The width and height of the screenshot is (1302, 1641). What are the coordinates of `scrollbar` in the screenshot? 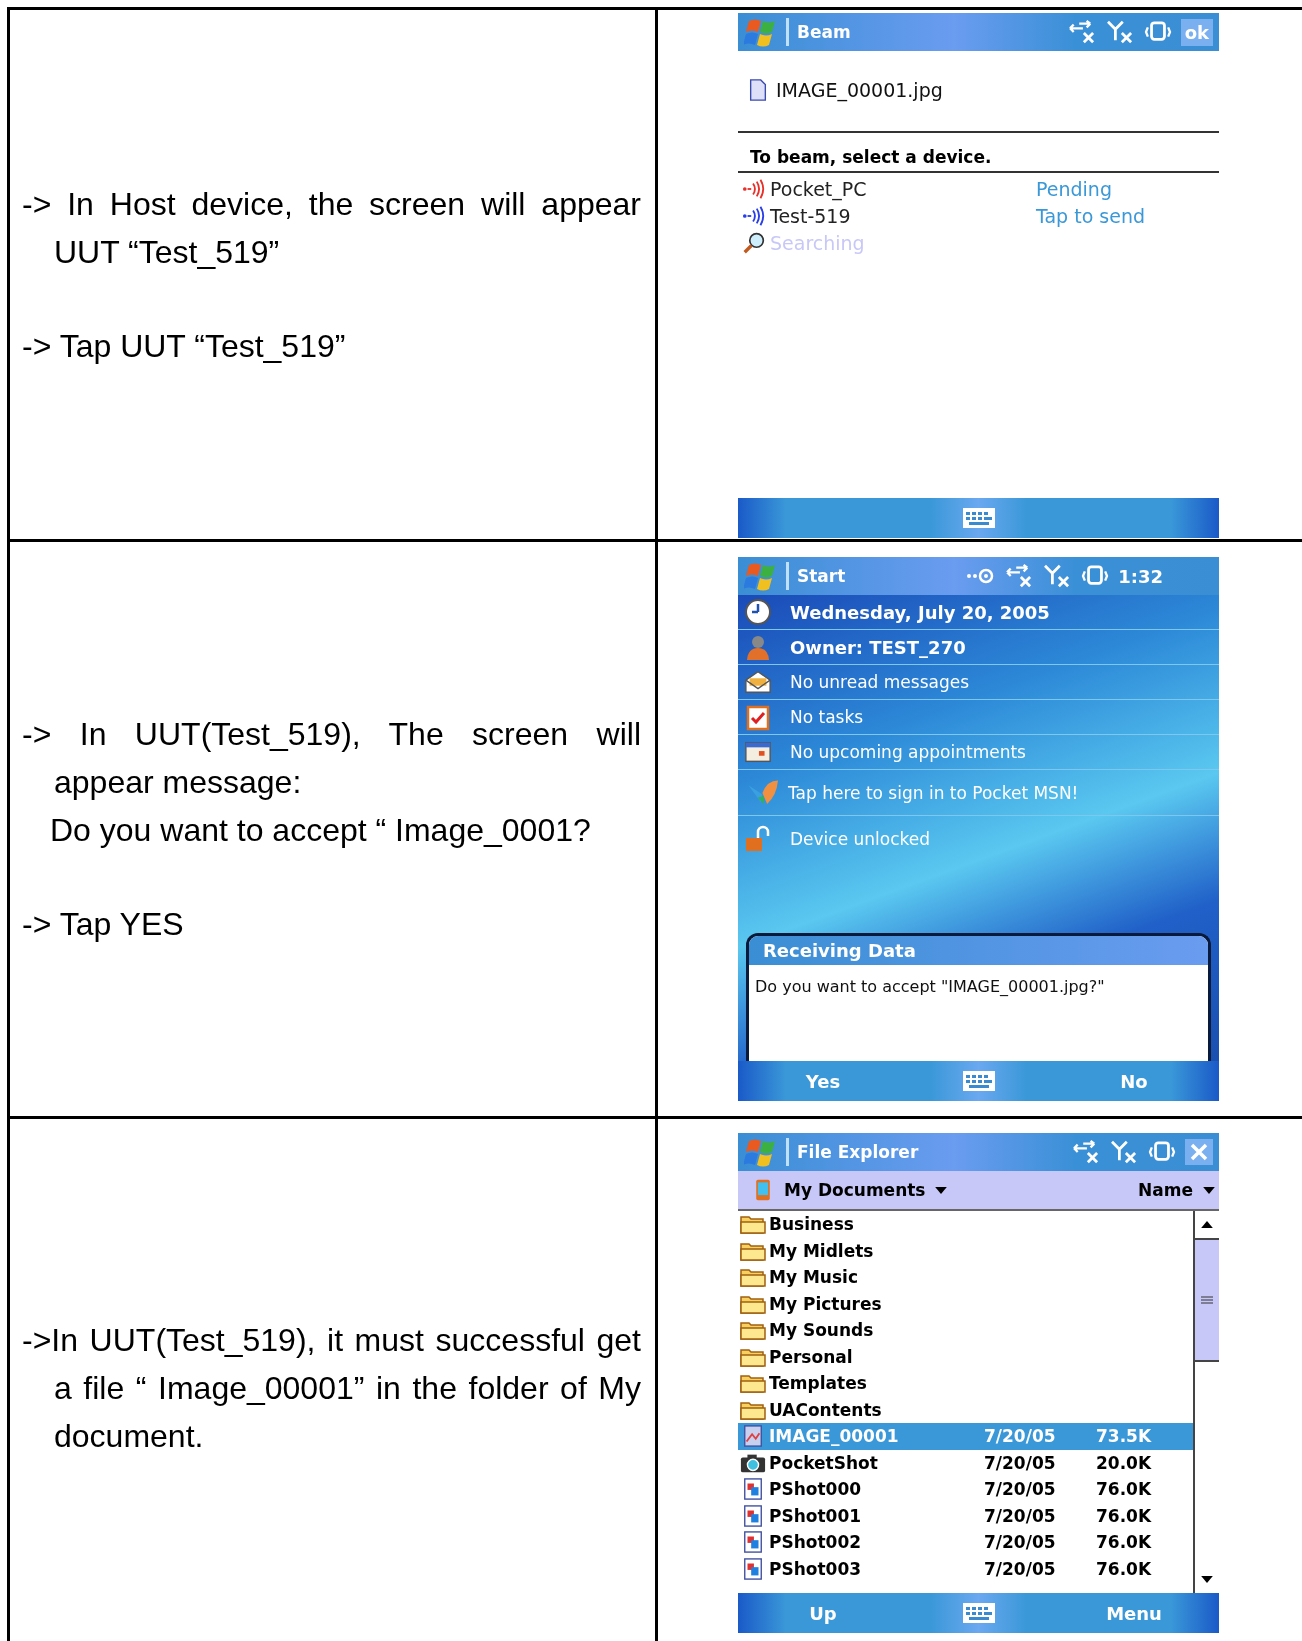 It's located at (1206, 1402).